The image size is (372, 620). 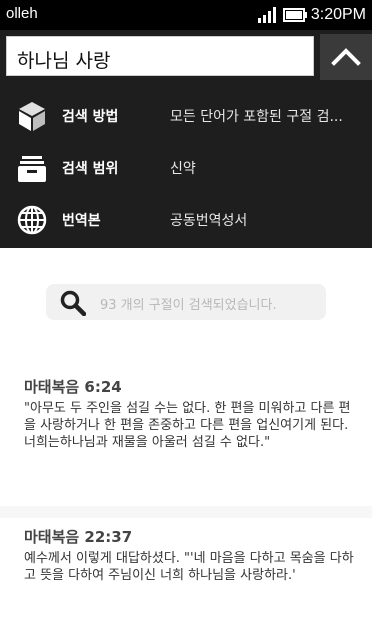 What do you see at coordinates (338, 14) in the screenshot?
I see `clock: 3:20PM` at bounding box center [338, 14].